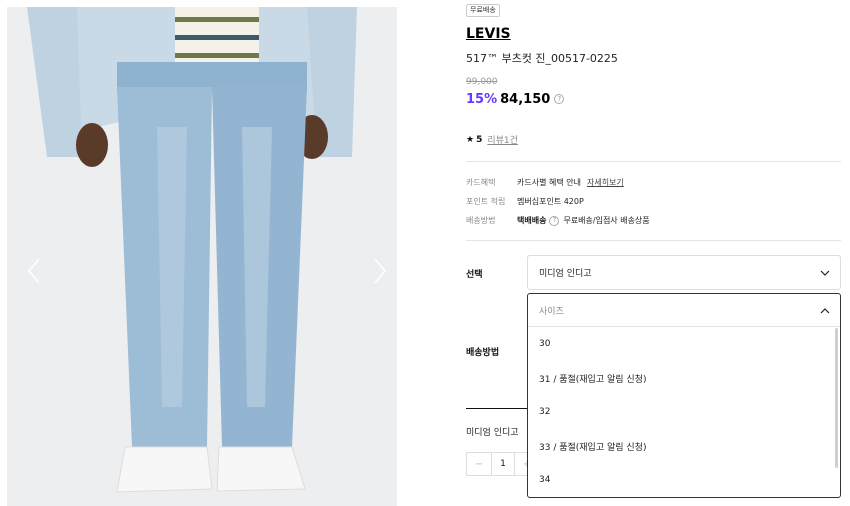 The width and height of the screenshot is (850, 506). What do you see at coordinates (684, 480) in the screenshot?
I see `size-option: 34` at bounding box center [684, 480].